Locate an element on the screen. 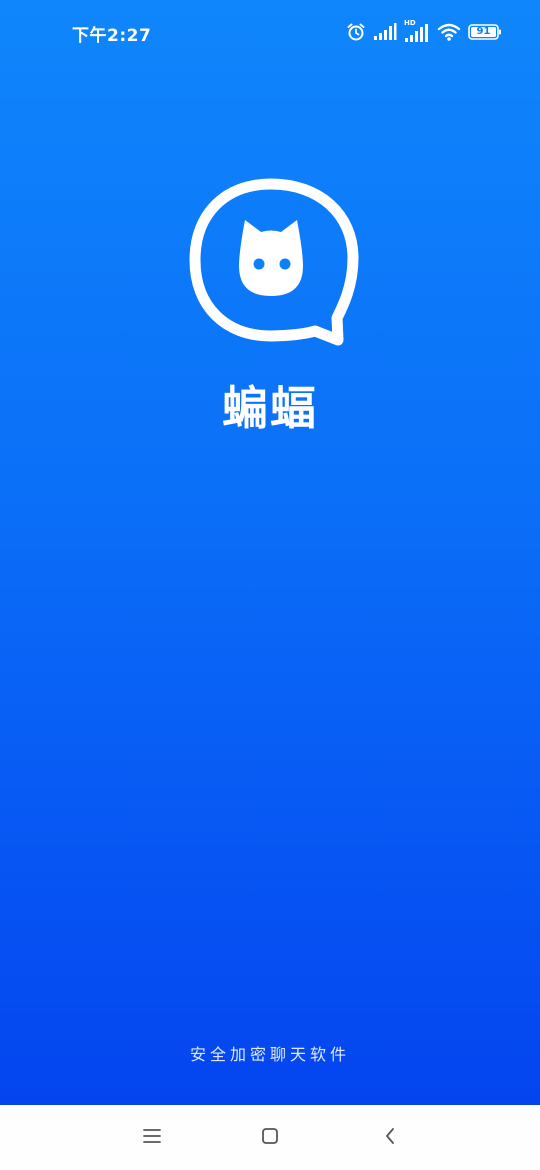 The image size is (540, 1170). battery-level: 91 is located at coordinates (483, 31).